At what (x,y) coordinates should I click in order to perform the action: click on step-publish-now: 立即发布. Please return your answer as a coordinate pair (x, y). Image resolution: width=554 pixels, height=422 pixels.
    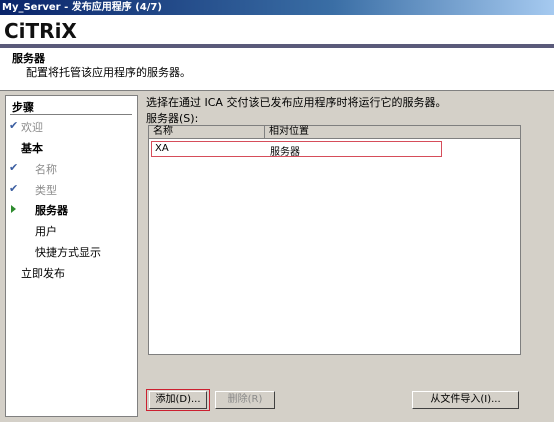
    Looking at the image, I should click on (43, 273).